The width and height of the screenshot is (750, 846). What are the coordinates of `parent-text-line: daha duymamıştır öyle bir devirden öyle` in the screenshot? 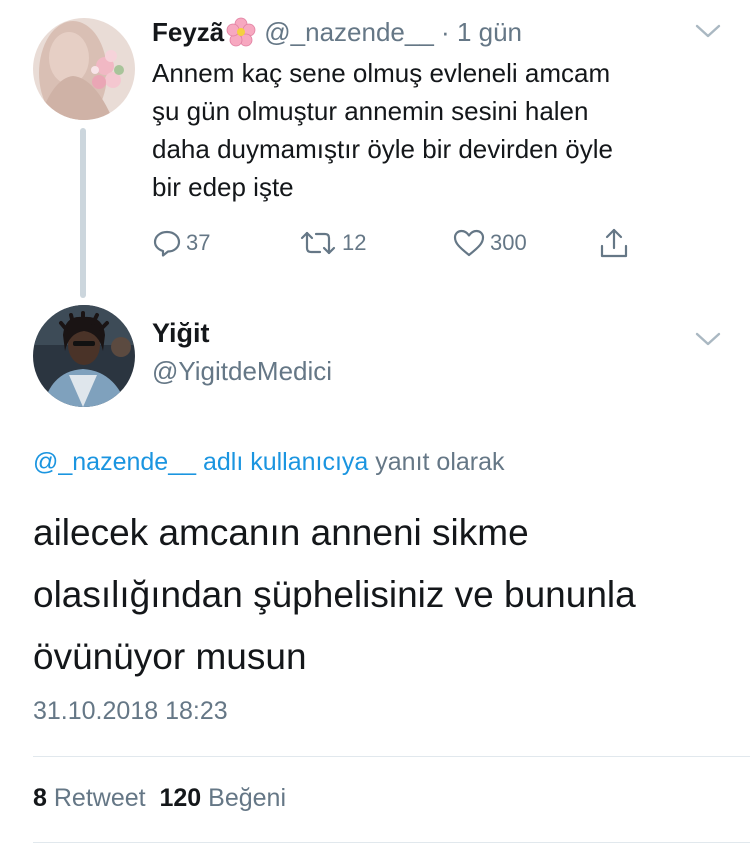 It's located at (383, 149).